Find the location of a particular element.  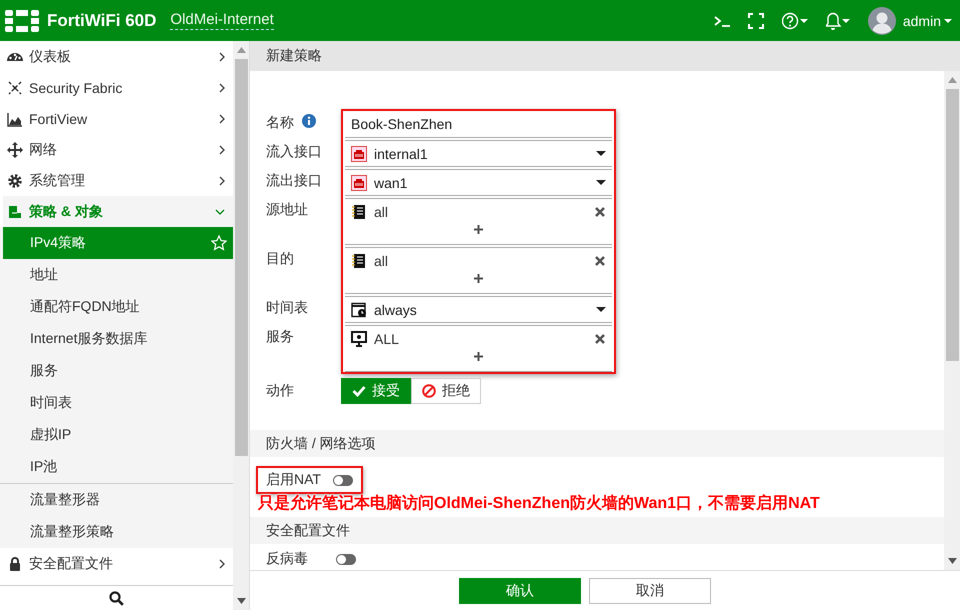

terminal-icon is located at coordinates (722, 21).